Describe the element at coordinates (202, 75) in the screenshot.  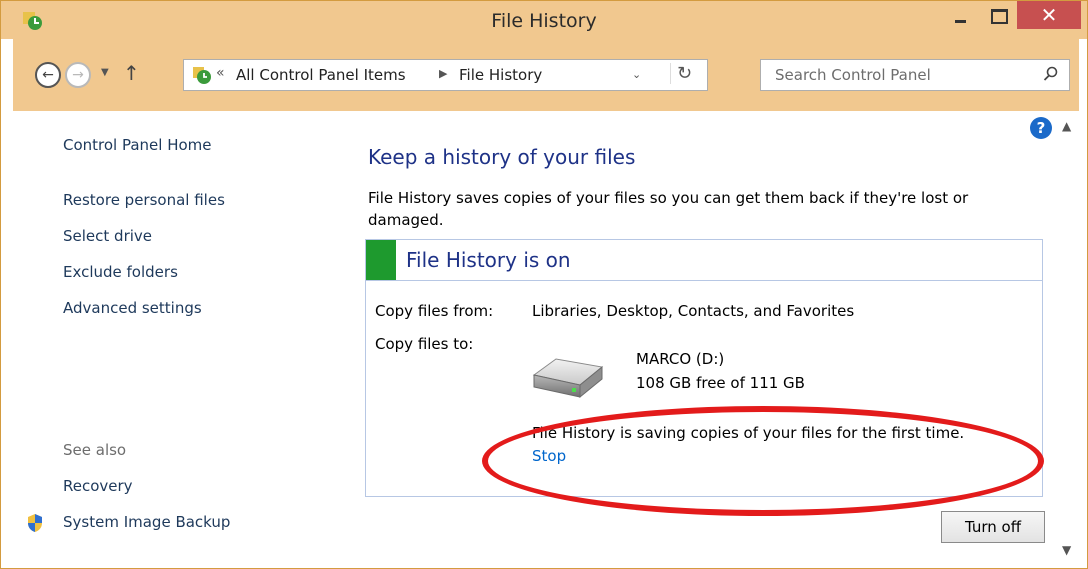
I see `control-panel-icon` at that location.